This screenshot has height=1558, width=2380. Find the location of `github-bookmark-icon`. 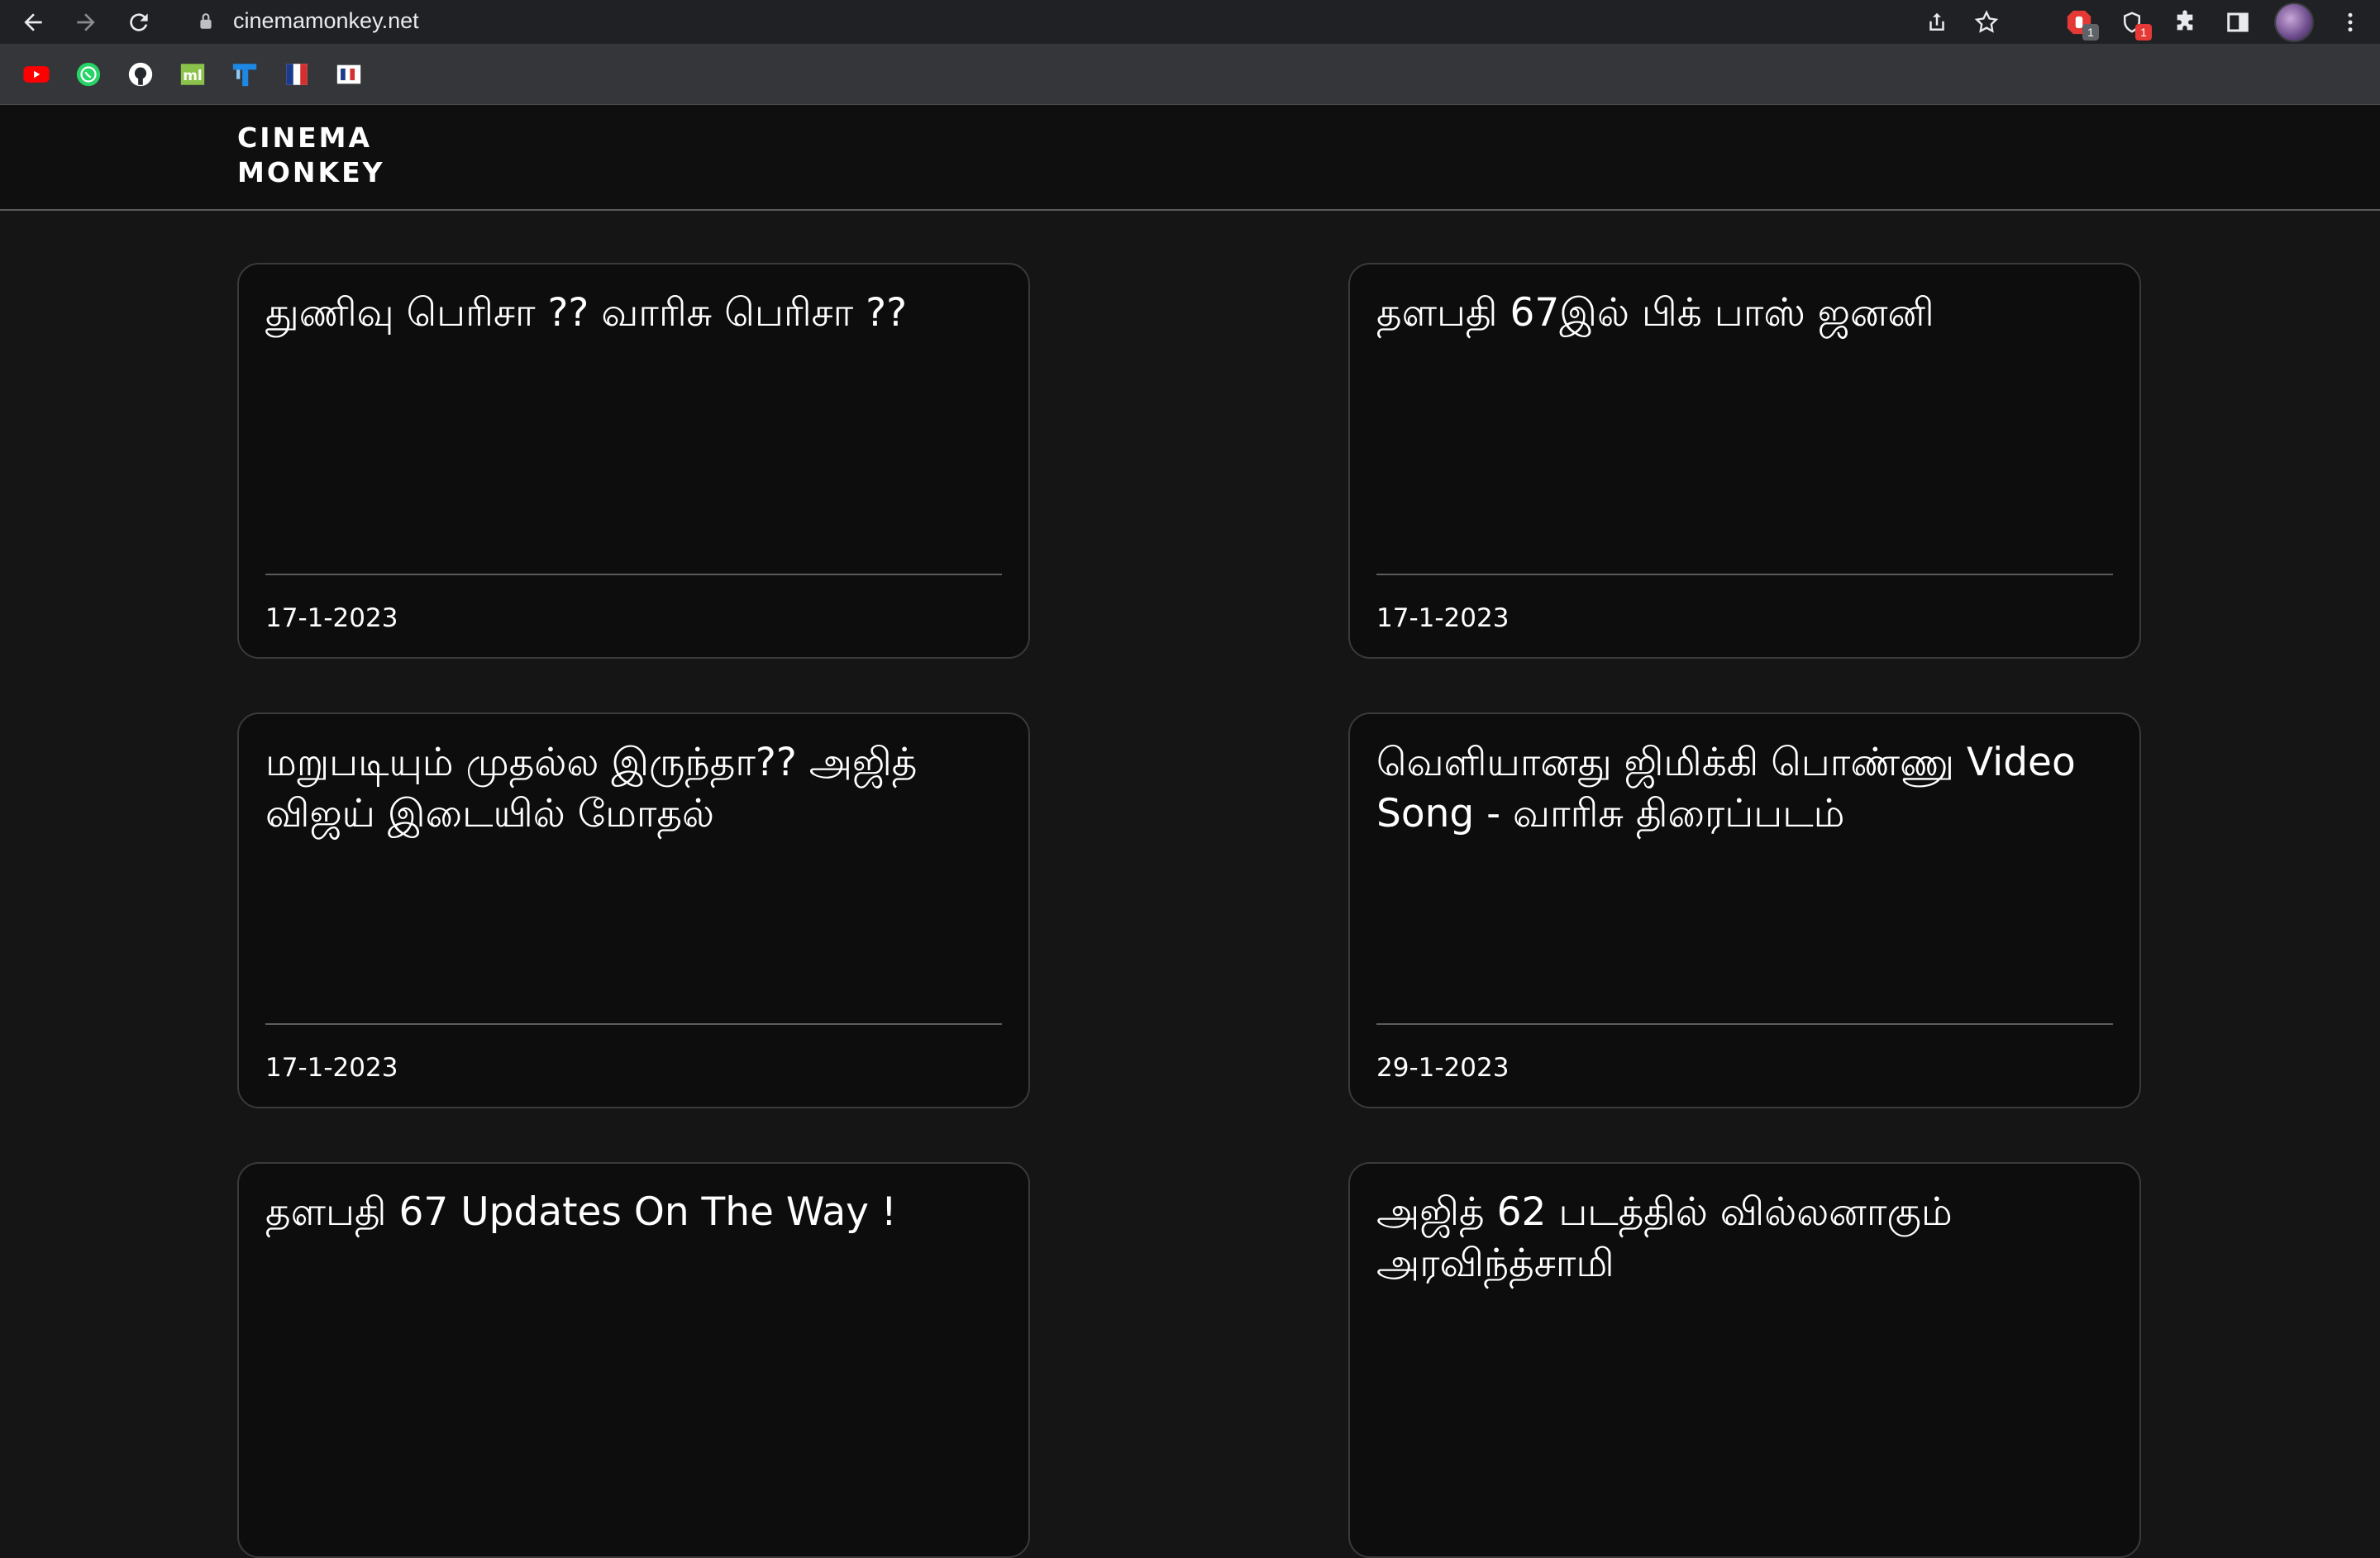

github-bookmark-icon is located at coordinates (140, 74).